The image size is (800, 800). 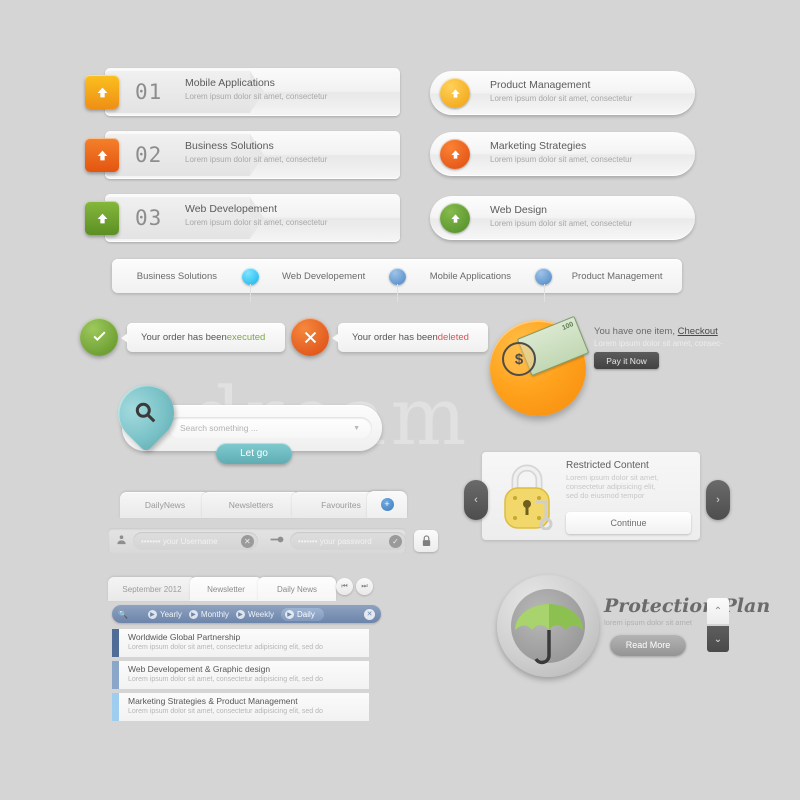 I want to click on restricted-line-1: Lorem ipsum dolor sit amet,, so click(x=612, y=477).